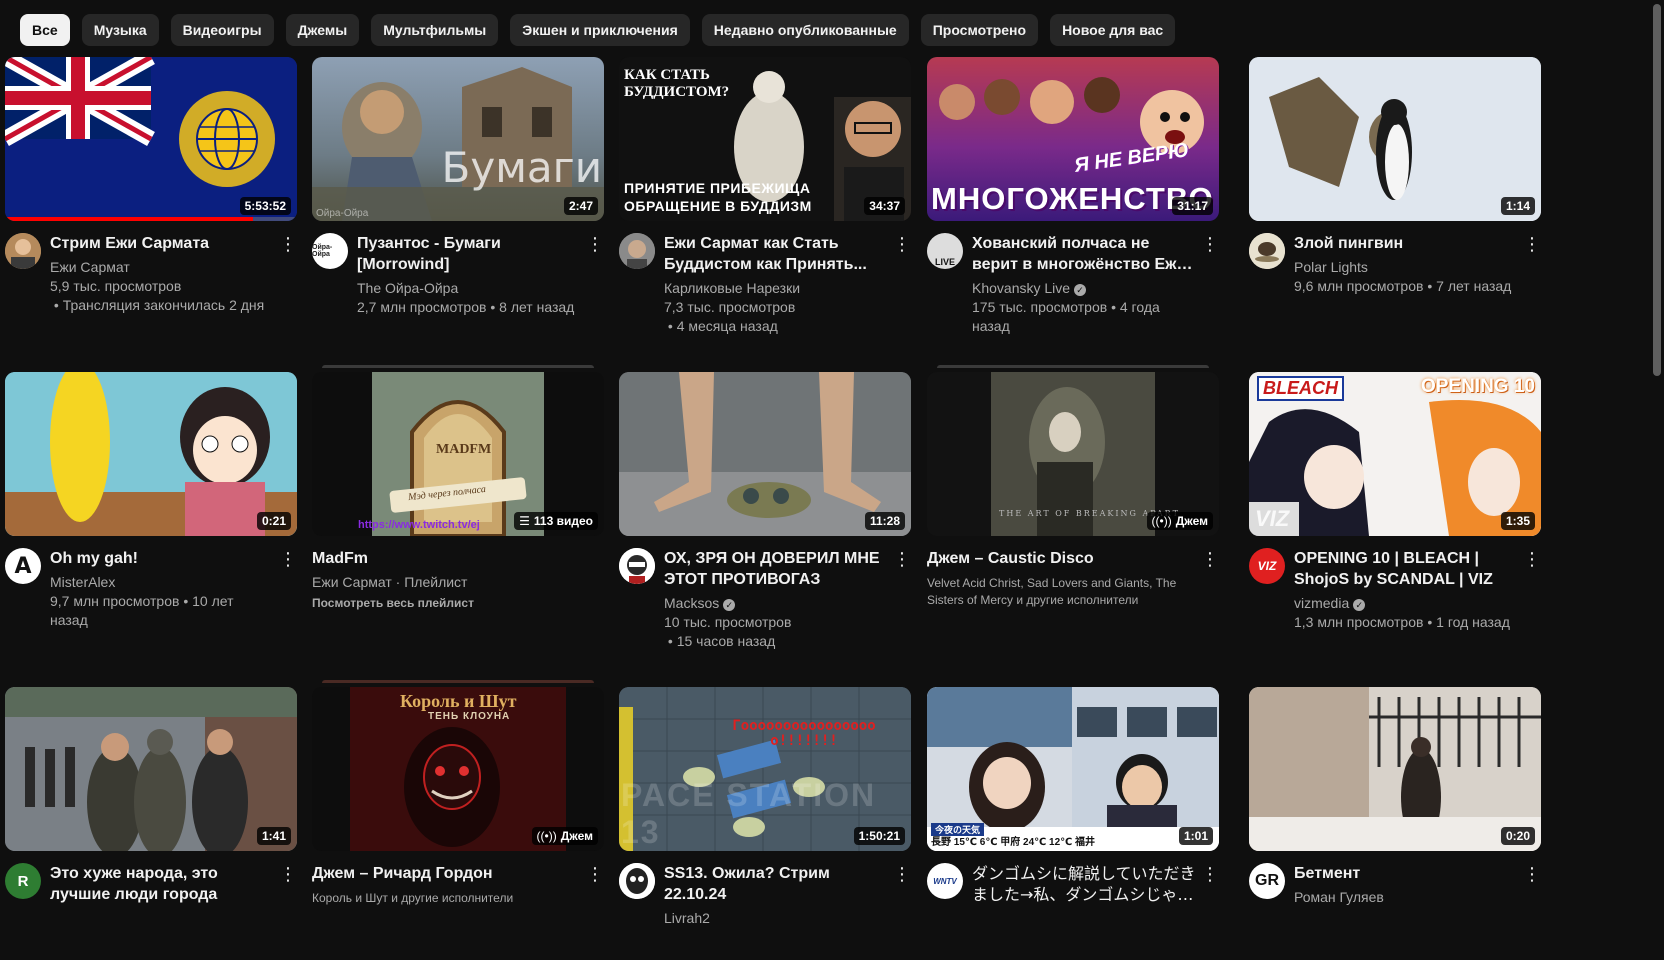 Image resolution: width=1664 pixels, height=960 pixels. What do you see at coordinates (162, 267) in the screenshot?
I see `channel-name: Ежи Сармат` at bounding box center [162, 267].